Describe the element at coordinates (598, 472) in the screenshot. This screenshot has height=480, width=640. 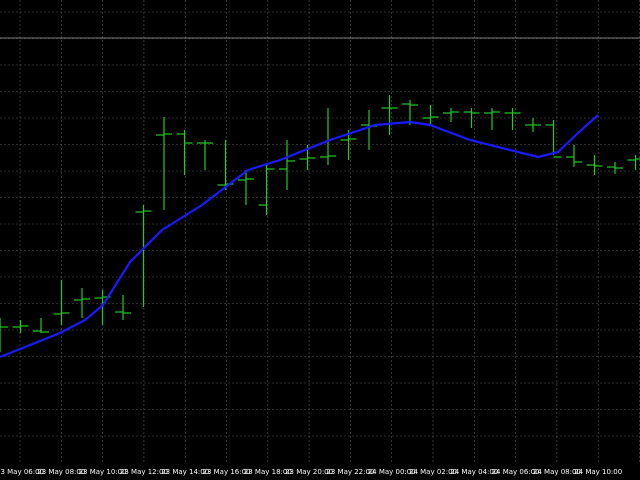
I see `x-tick-label: 24 May 10:00` at that location.